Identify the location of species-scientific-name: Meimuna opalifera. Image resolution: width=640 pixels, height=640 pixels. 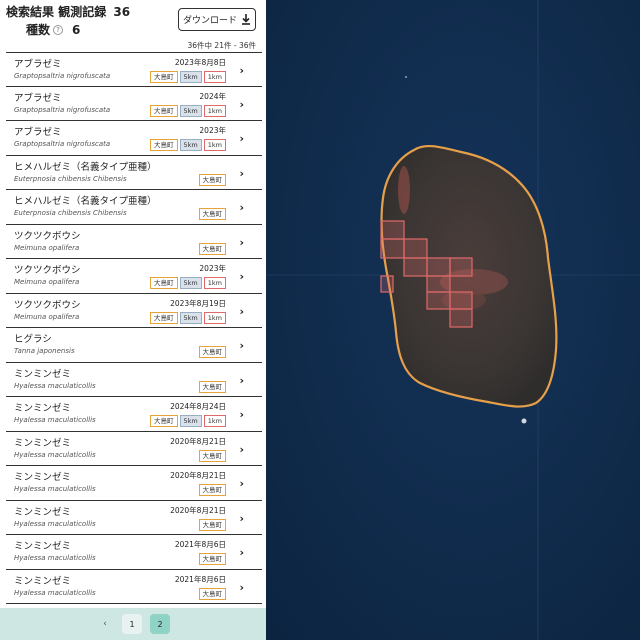
(47, 316).